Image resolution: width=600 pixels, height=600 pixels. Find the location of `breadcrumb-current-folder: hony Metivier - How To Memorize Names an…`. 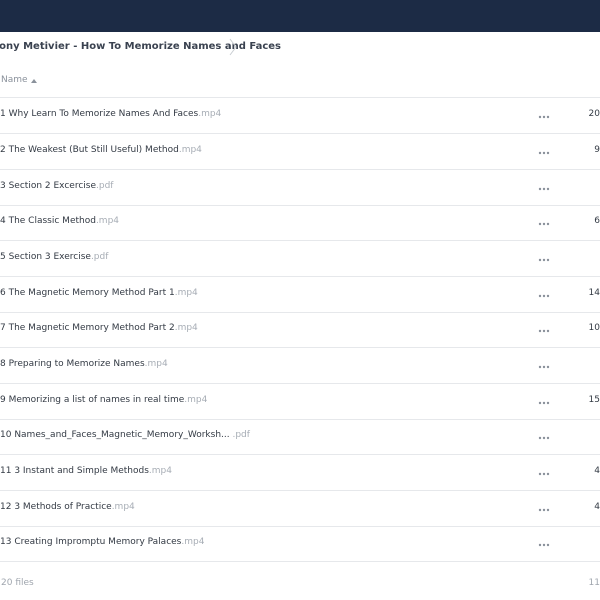

breadcrumb-current-folder: hony Metivier - How To Memorize Names an… is located at coordinates (140, 46).